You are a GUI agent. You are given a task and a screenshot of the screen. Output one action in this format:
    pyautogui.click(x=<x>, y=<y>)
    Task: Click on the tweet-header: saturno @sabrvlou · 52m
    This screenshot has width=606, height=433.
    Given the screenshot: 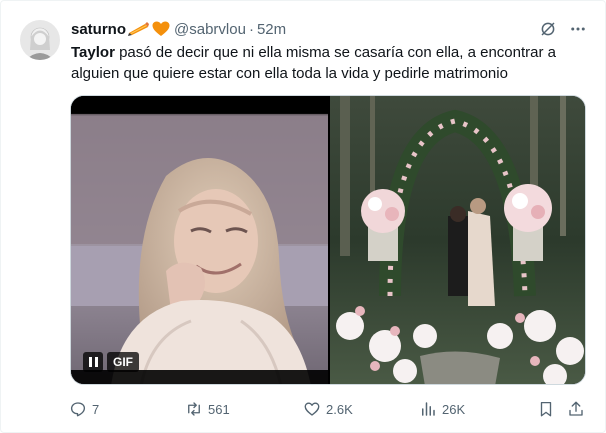 What is the action you would take?
    pyautogui.click(x=178, y=29)
    